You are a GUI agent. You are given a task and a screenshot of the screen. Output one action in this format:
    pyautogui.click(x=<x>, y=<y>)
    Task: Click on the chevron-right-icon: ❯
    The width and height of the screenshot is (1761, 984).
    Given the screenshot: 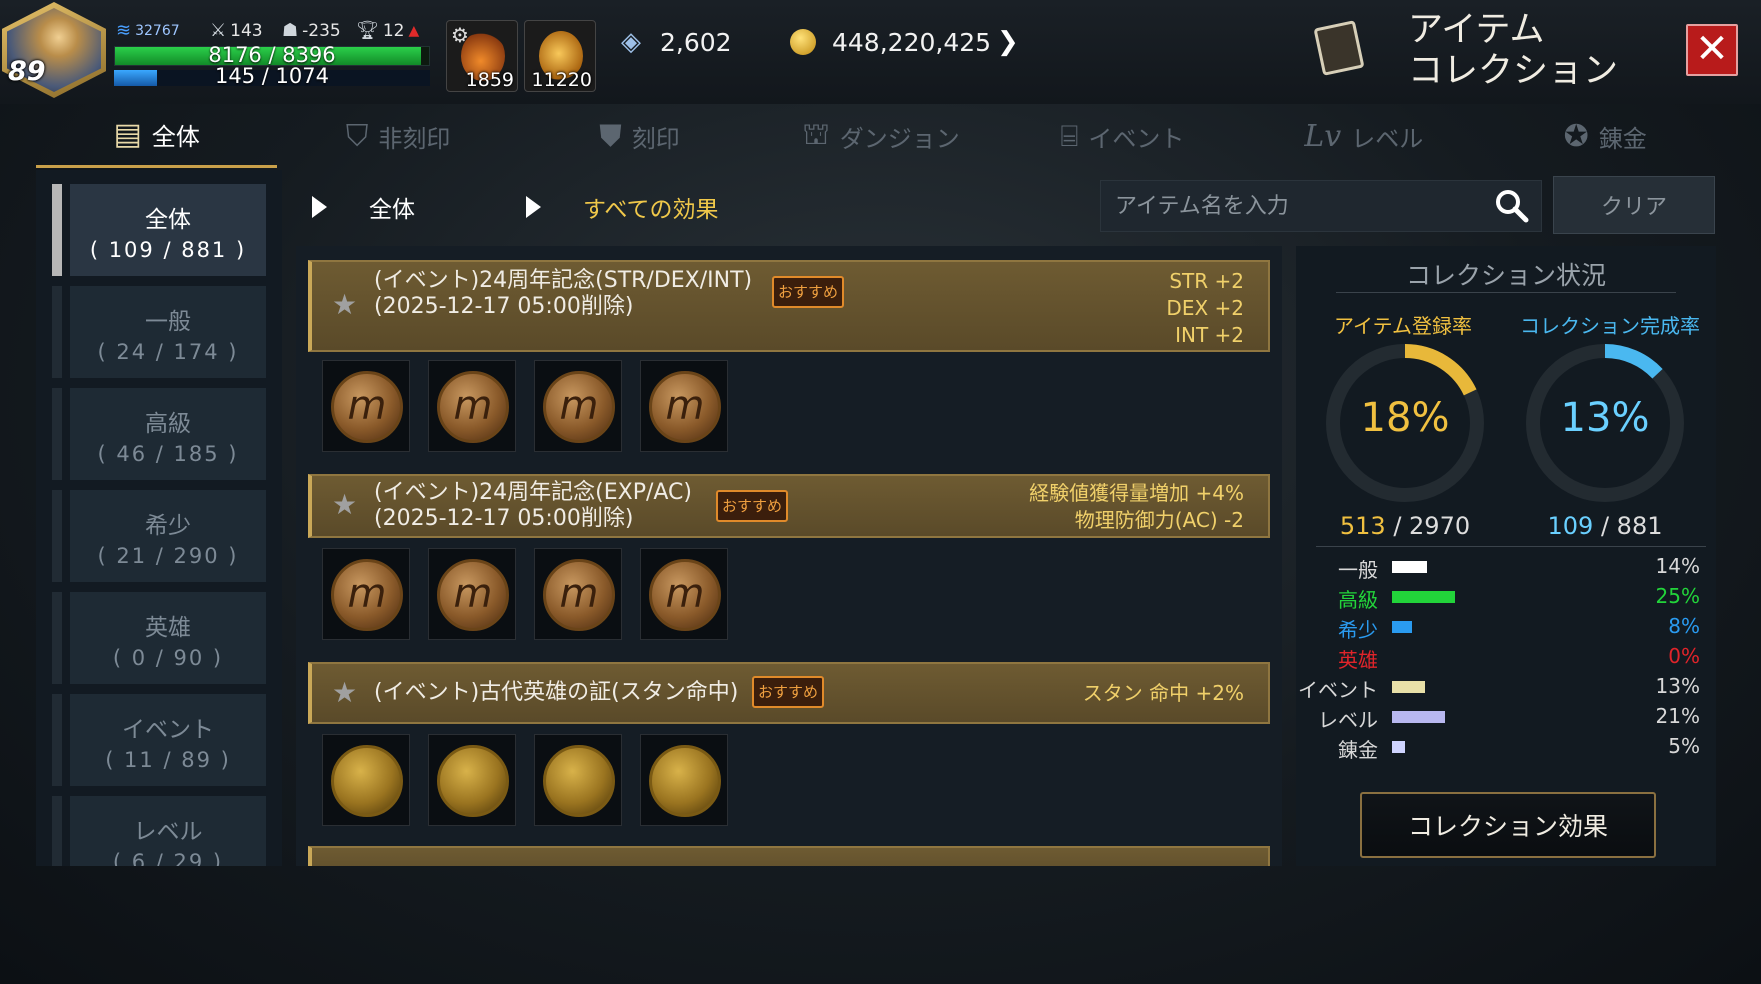 What is the action you would take?
    pyautogui.click(x=1008, y=42)
    